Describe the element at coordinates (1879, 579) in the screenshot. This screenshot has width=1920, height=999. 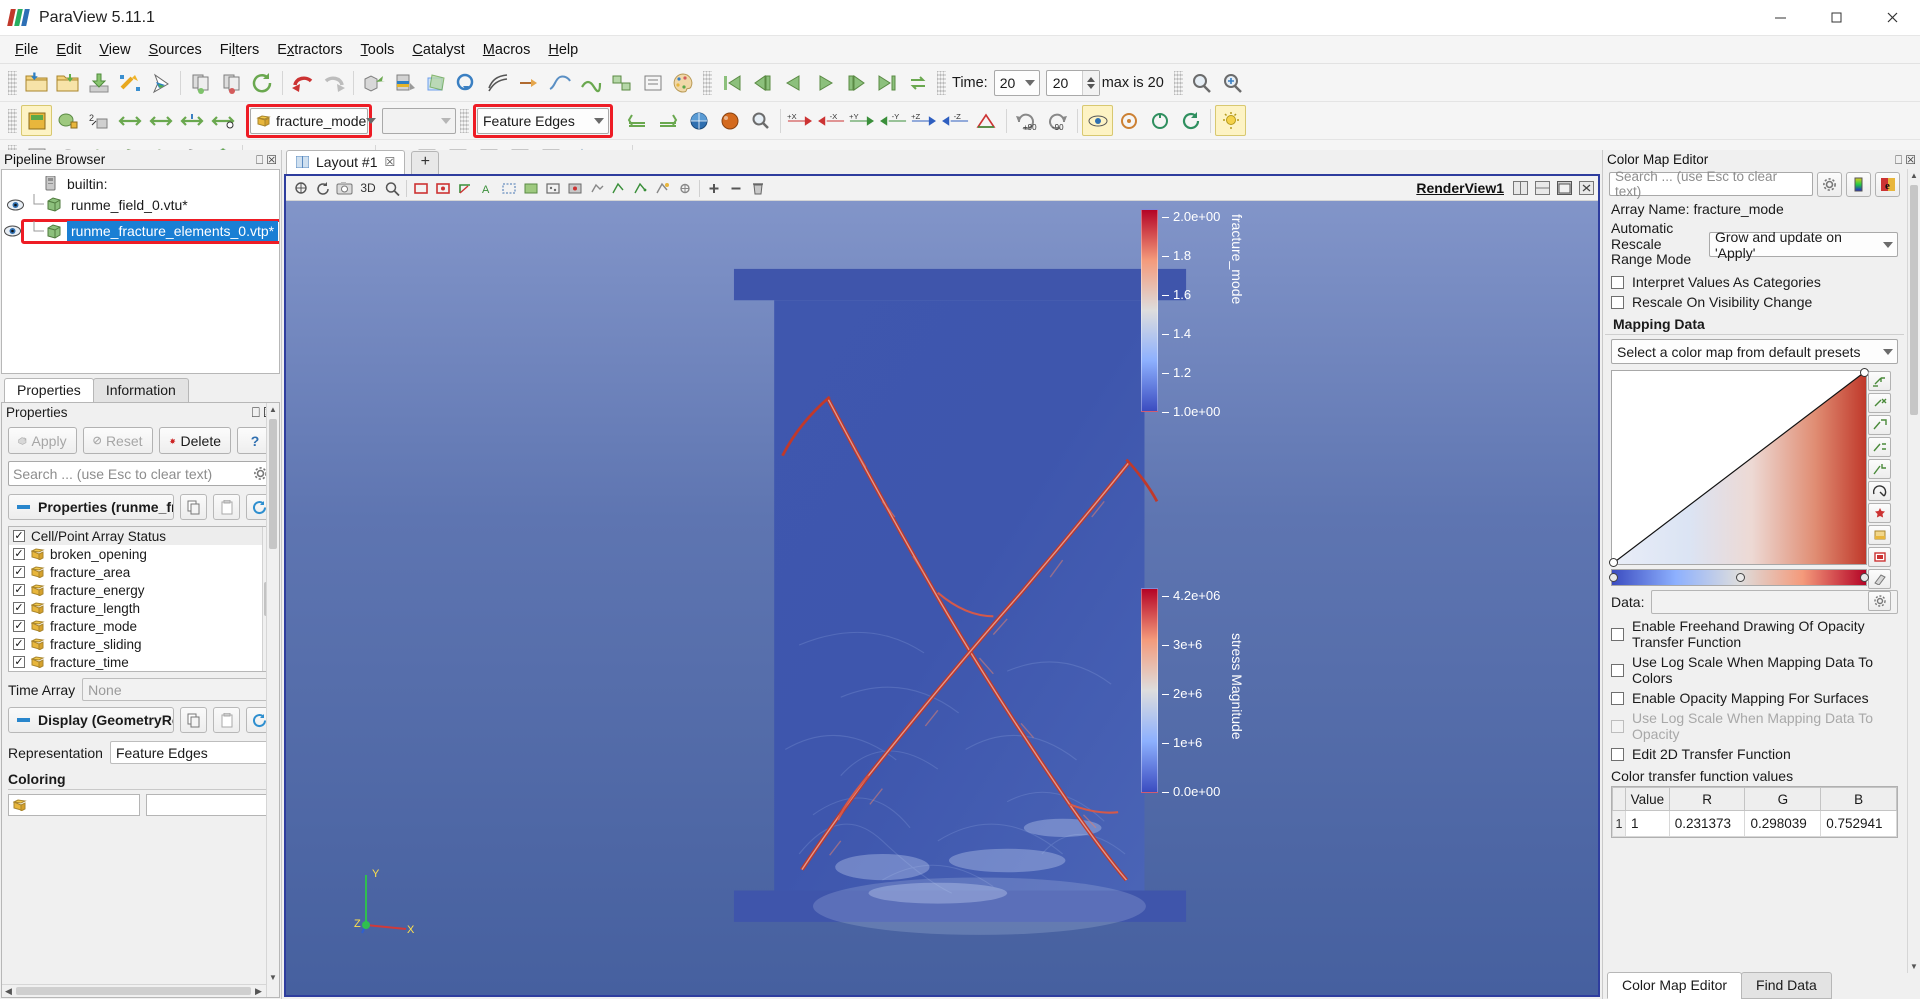
I see `edit-transfer-icon` at that location.